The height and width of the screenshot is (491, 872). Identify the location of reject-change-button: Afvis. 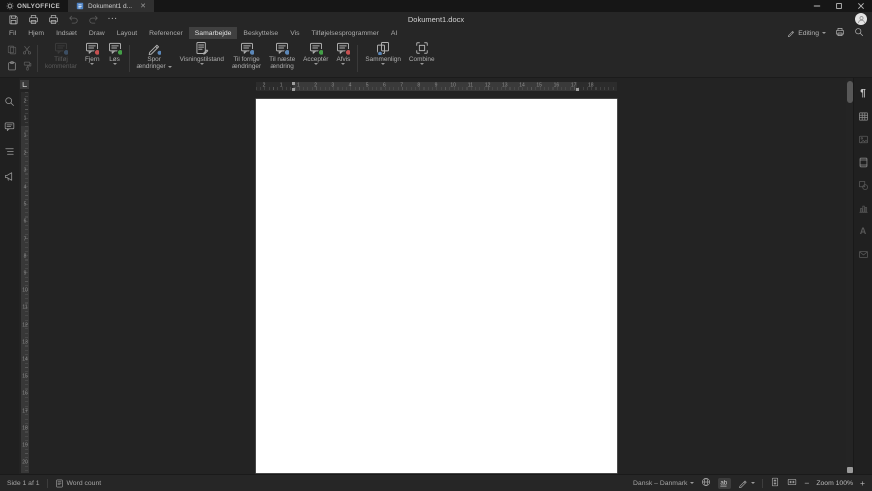
(343, 58).